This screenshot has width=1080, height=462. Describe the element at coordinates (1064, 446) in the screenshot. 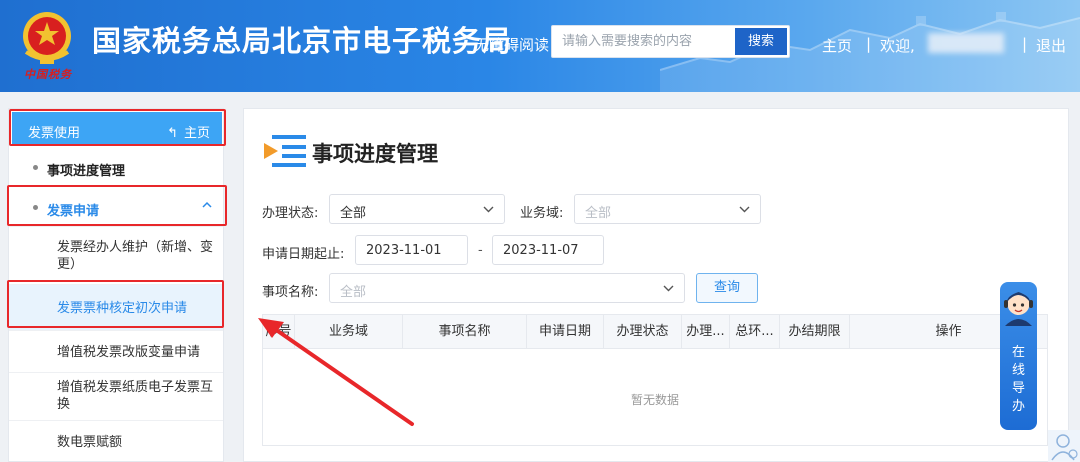

I see `user-profile-icon` at that location.